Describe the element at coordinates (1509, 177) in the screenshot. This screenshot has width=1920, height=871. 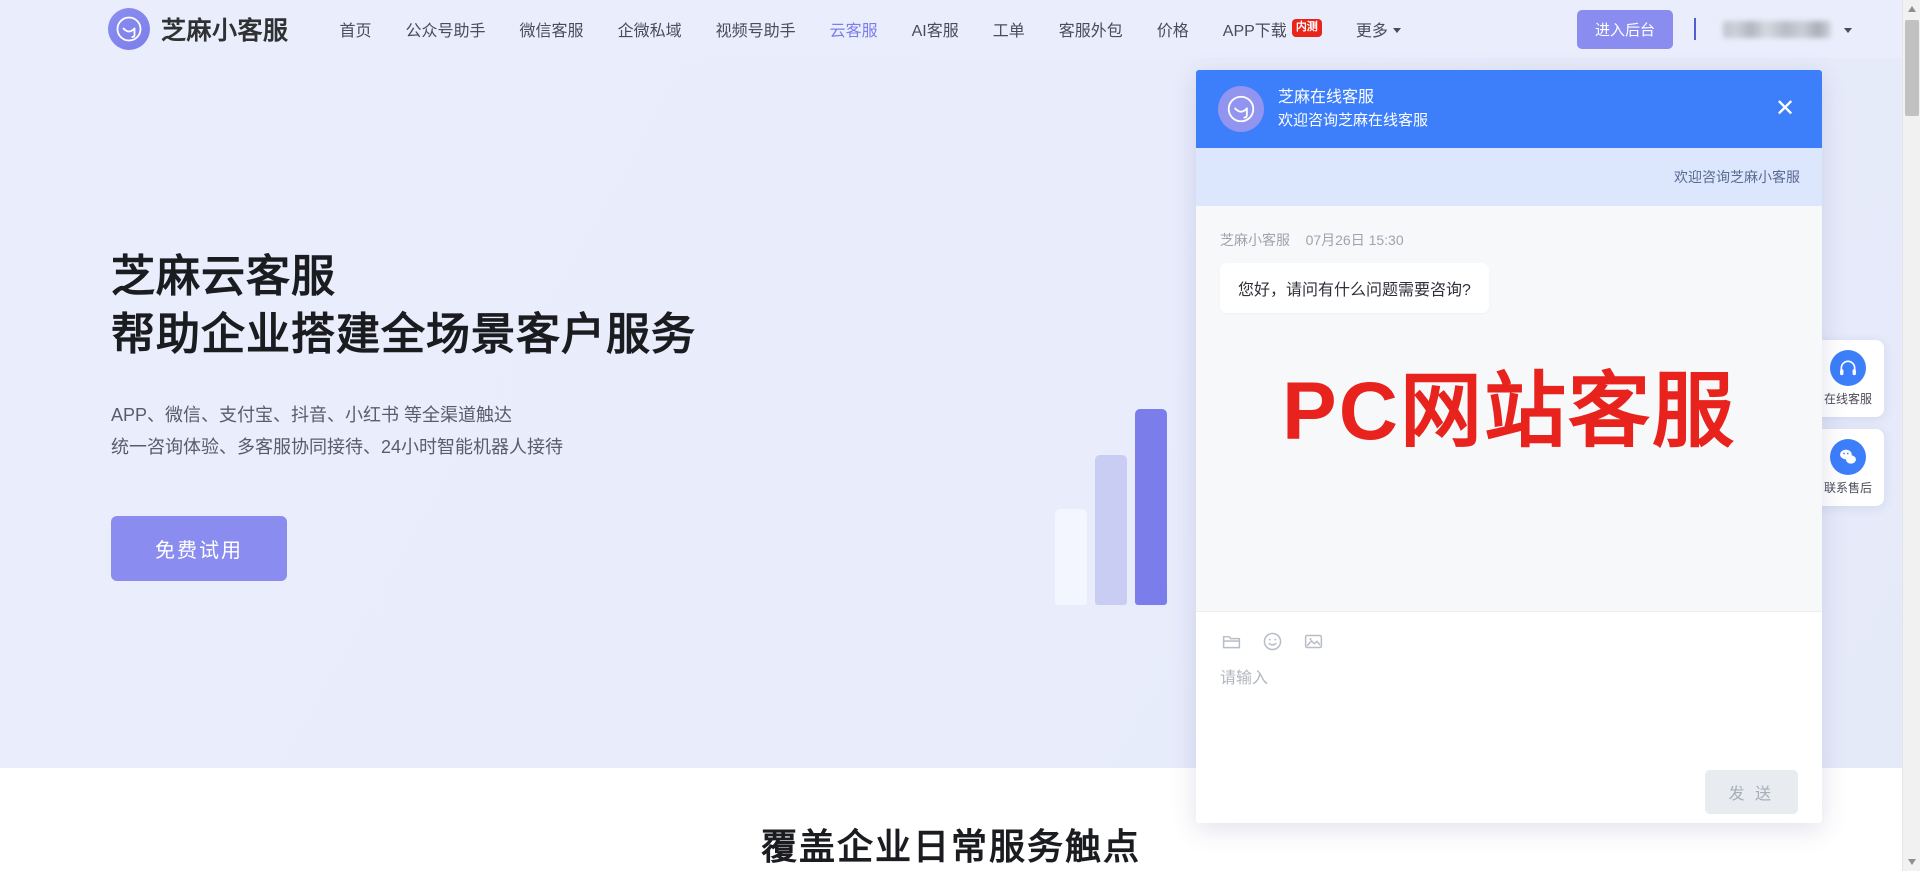
I see `chat-notice-bar: 欢迎咨询芝麻小客服` at that location.